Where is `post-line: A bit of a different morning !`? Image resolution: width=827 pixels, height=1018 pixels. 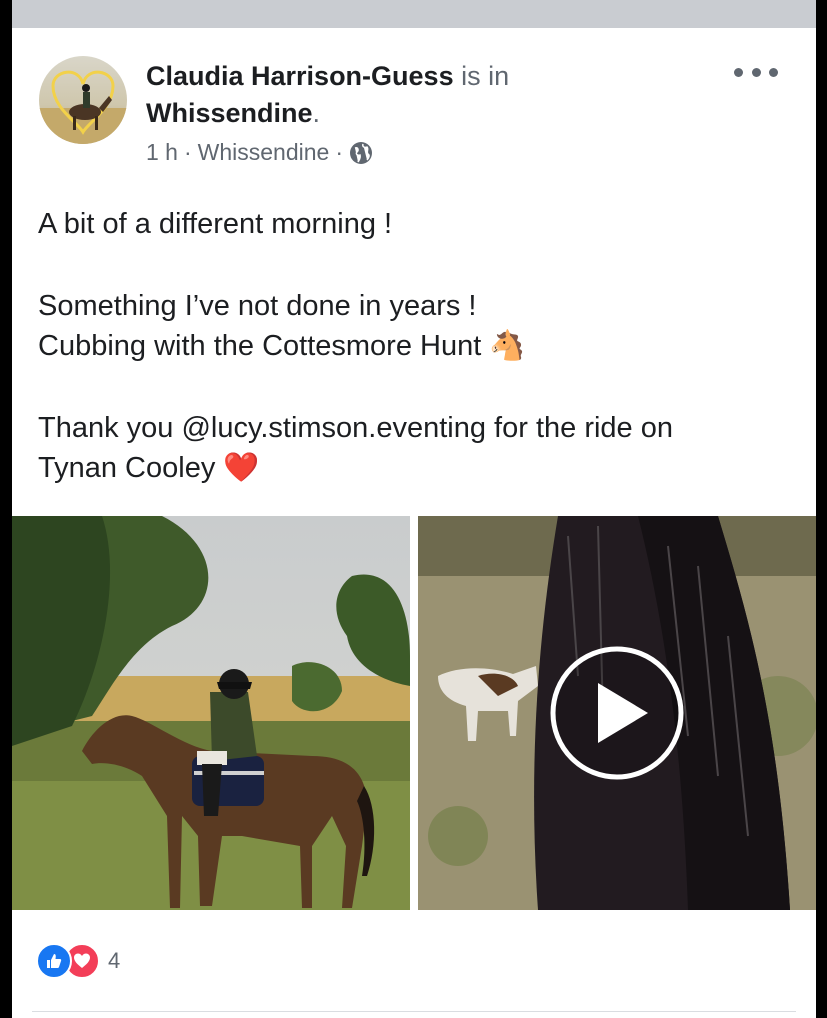 post-line: A bit of a different morning ! is located at coordinates (215, 224).